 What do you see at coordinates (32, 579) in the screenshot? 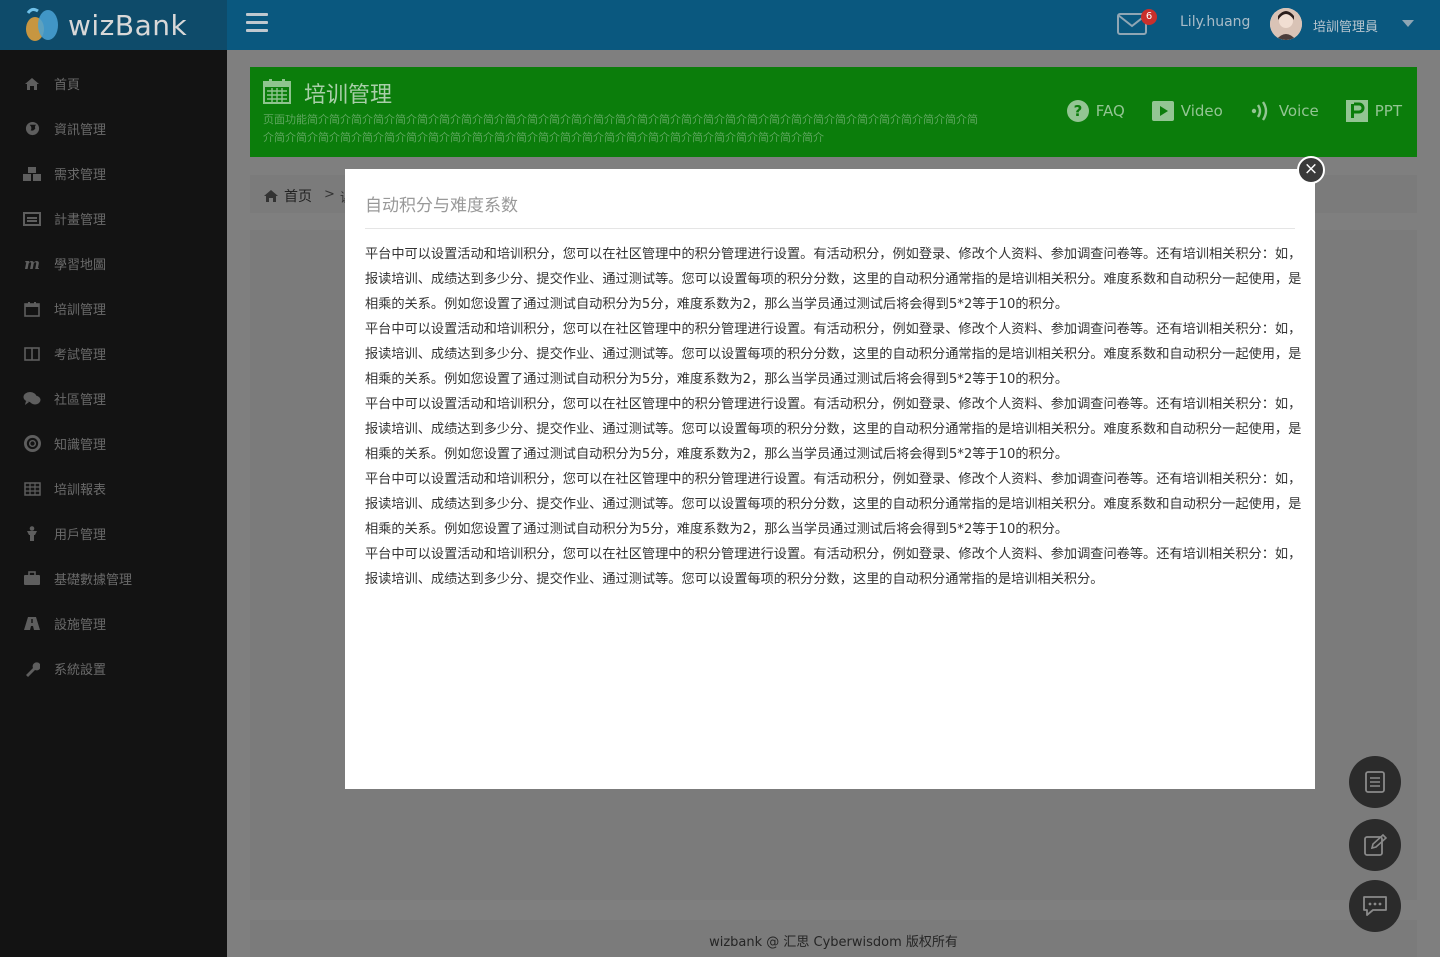
I see `briefcase-icon` at bounding box center [32, 579].